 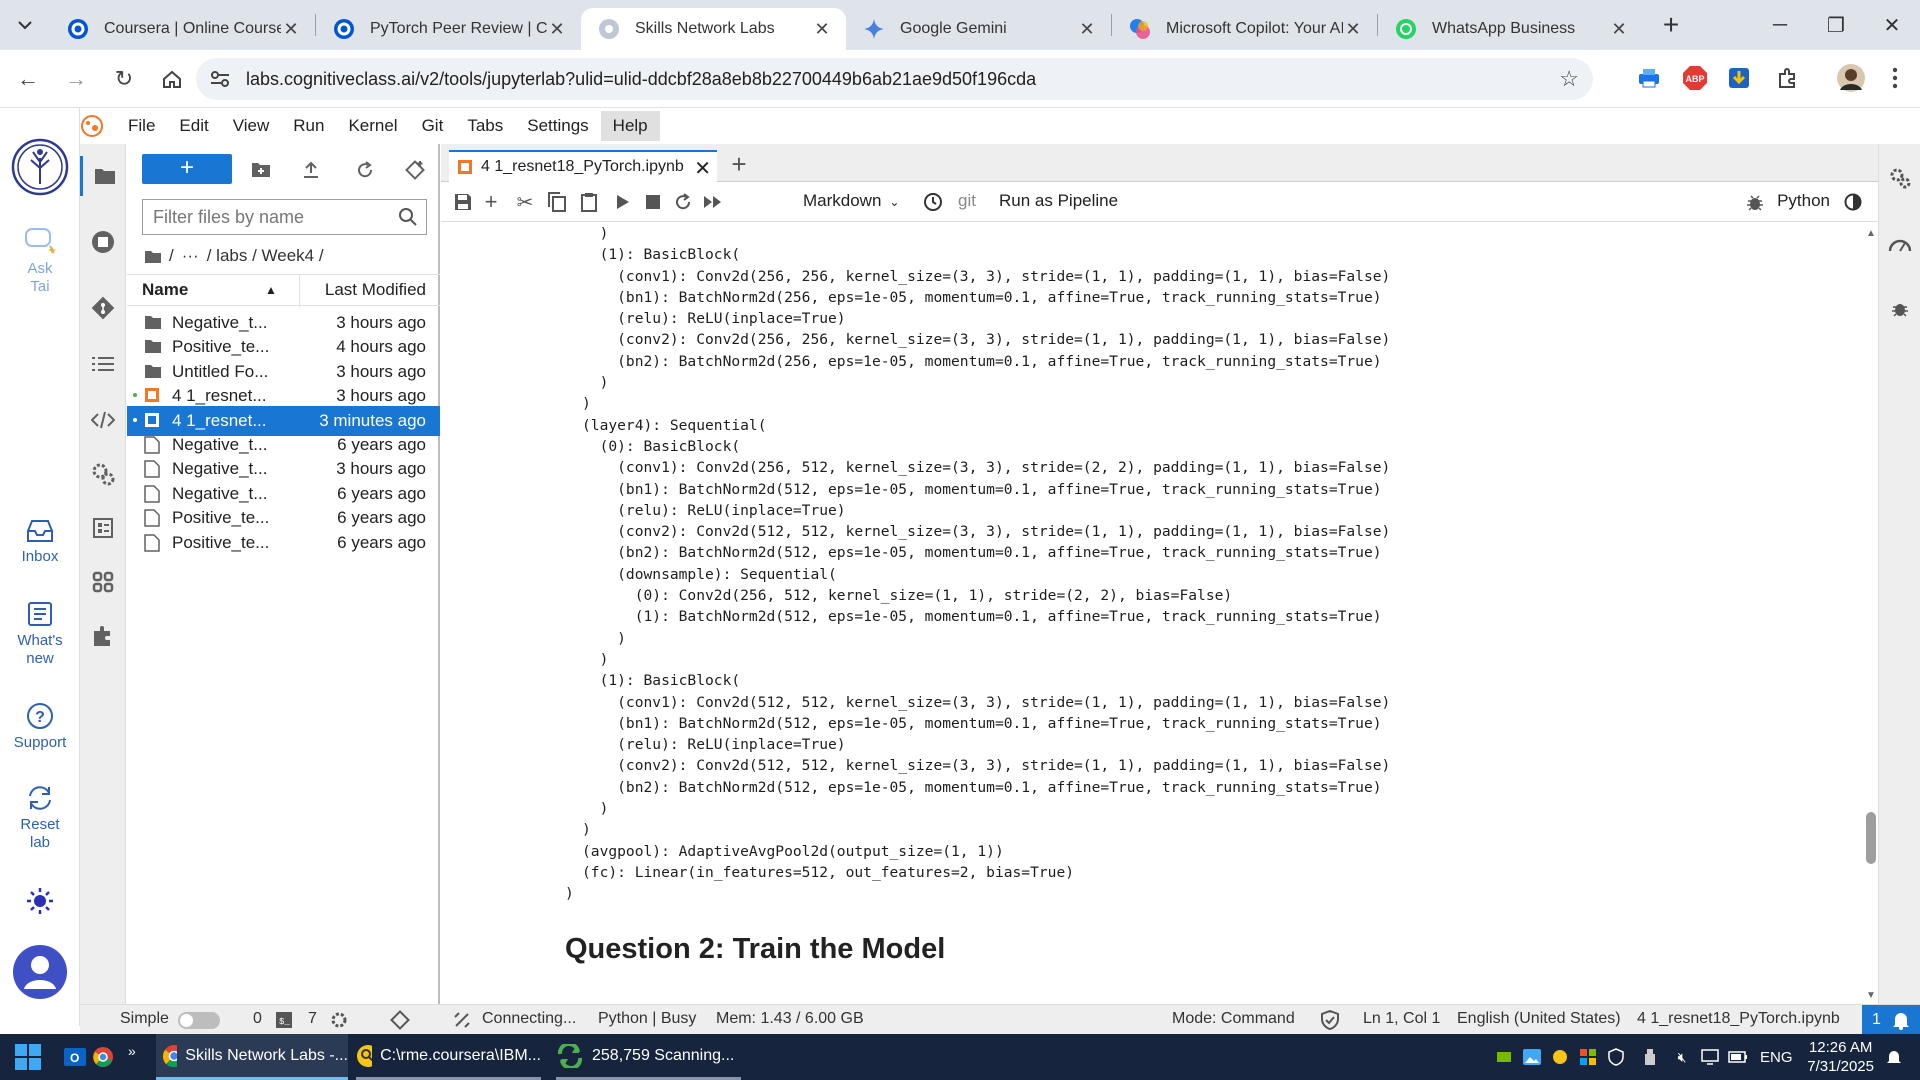 I want to click on property-inspector-button, so click(x=1899, y=178).